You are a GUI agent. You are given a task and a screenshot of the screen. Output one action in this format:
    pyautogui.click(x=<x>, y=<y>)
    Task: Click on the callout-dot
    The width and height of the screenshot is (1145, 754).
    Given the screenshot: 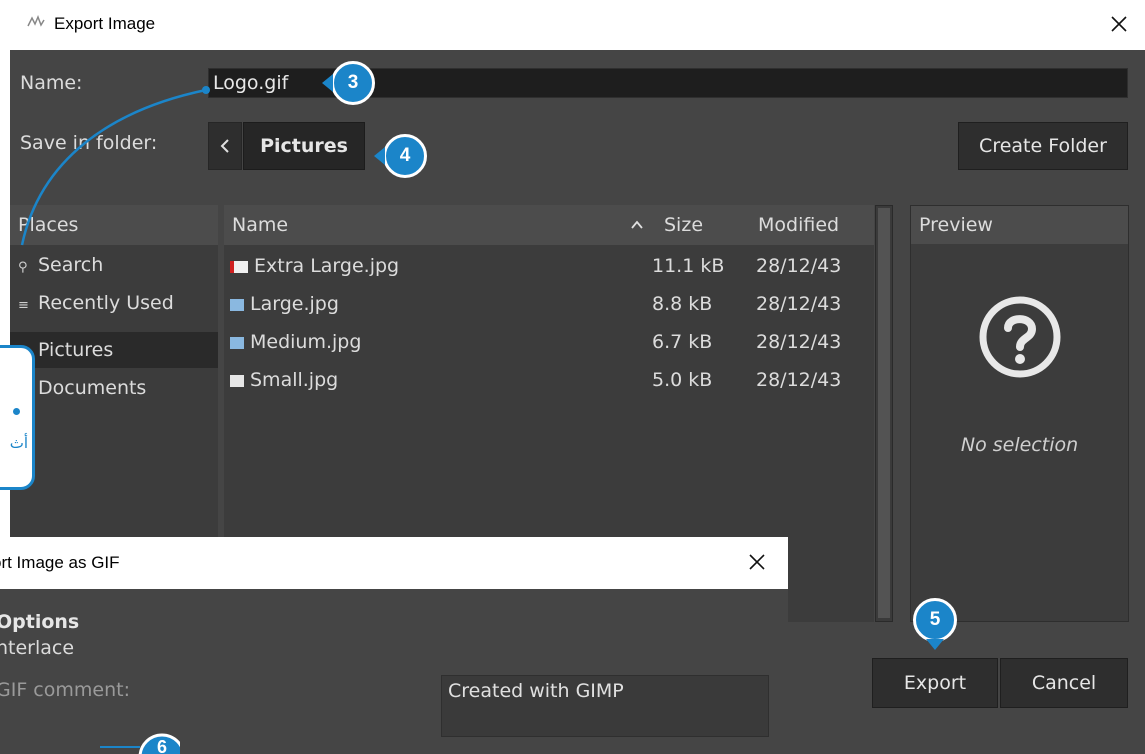 What is the action you would take?
    pyautogui.click(x=16, y=411)
    